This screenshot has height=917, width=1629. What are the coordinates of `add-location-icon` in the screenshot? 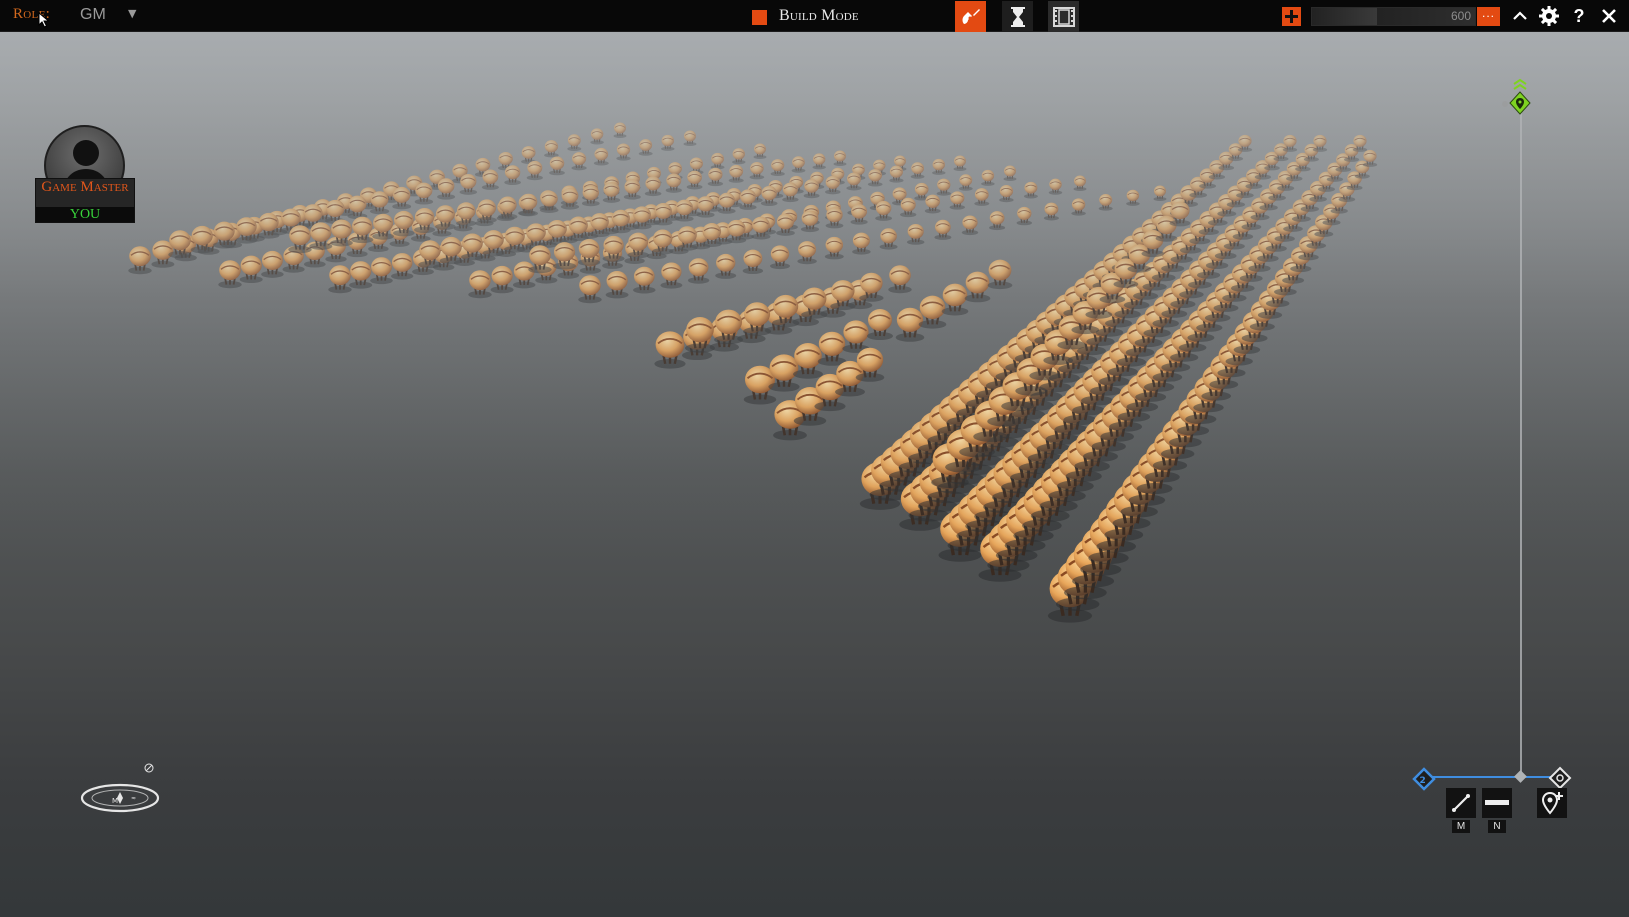 It's located at (1552, 803).